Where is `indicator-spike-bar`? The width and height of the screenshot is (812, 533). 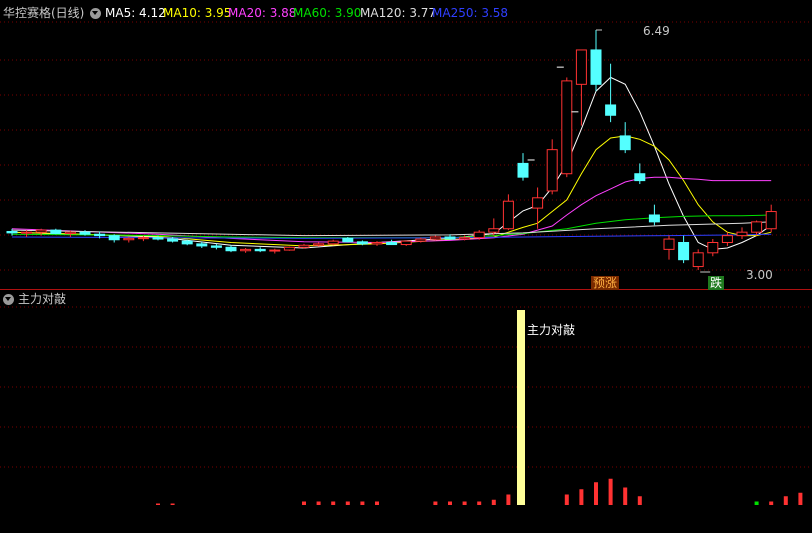 indicator-spike-bar is located at coordinates (521, 407).